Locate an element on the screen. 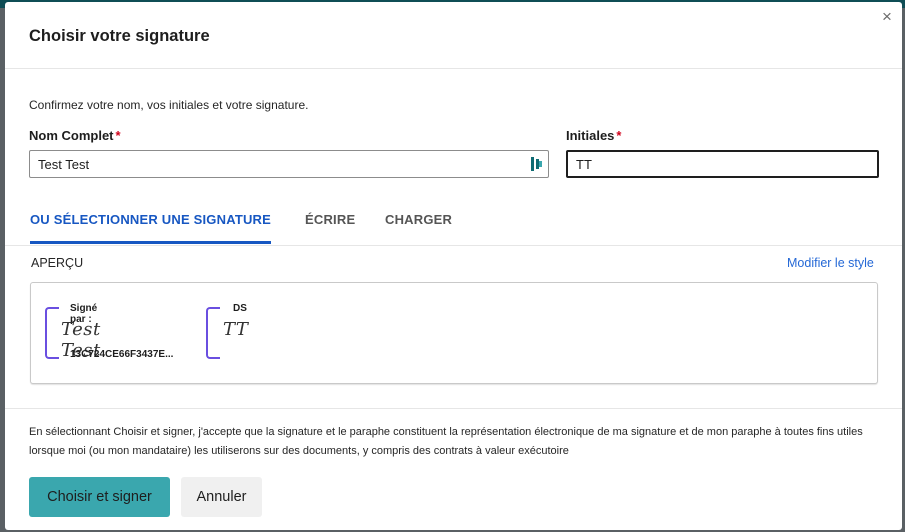 This screenshot has height=532, width=905. tab-write: ÉCRIRE is located at coordinates (330, 228).